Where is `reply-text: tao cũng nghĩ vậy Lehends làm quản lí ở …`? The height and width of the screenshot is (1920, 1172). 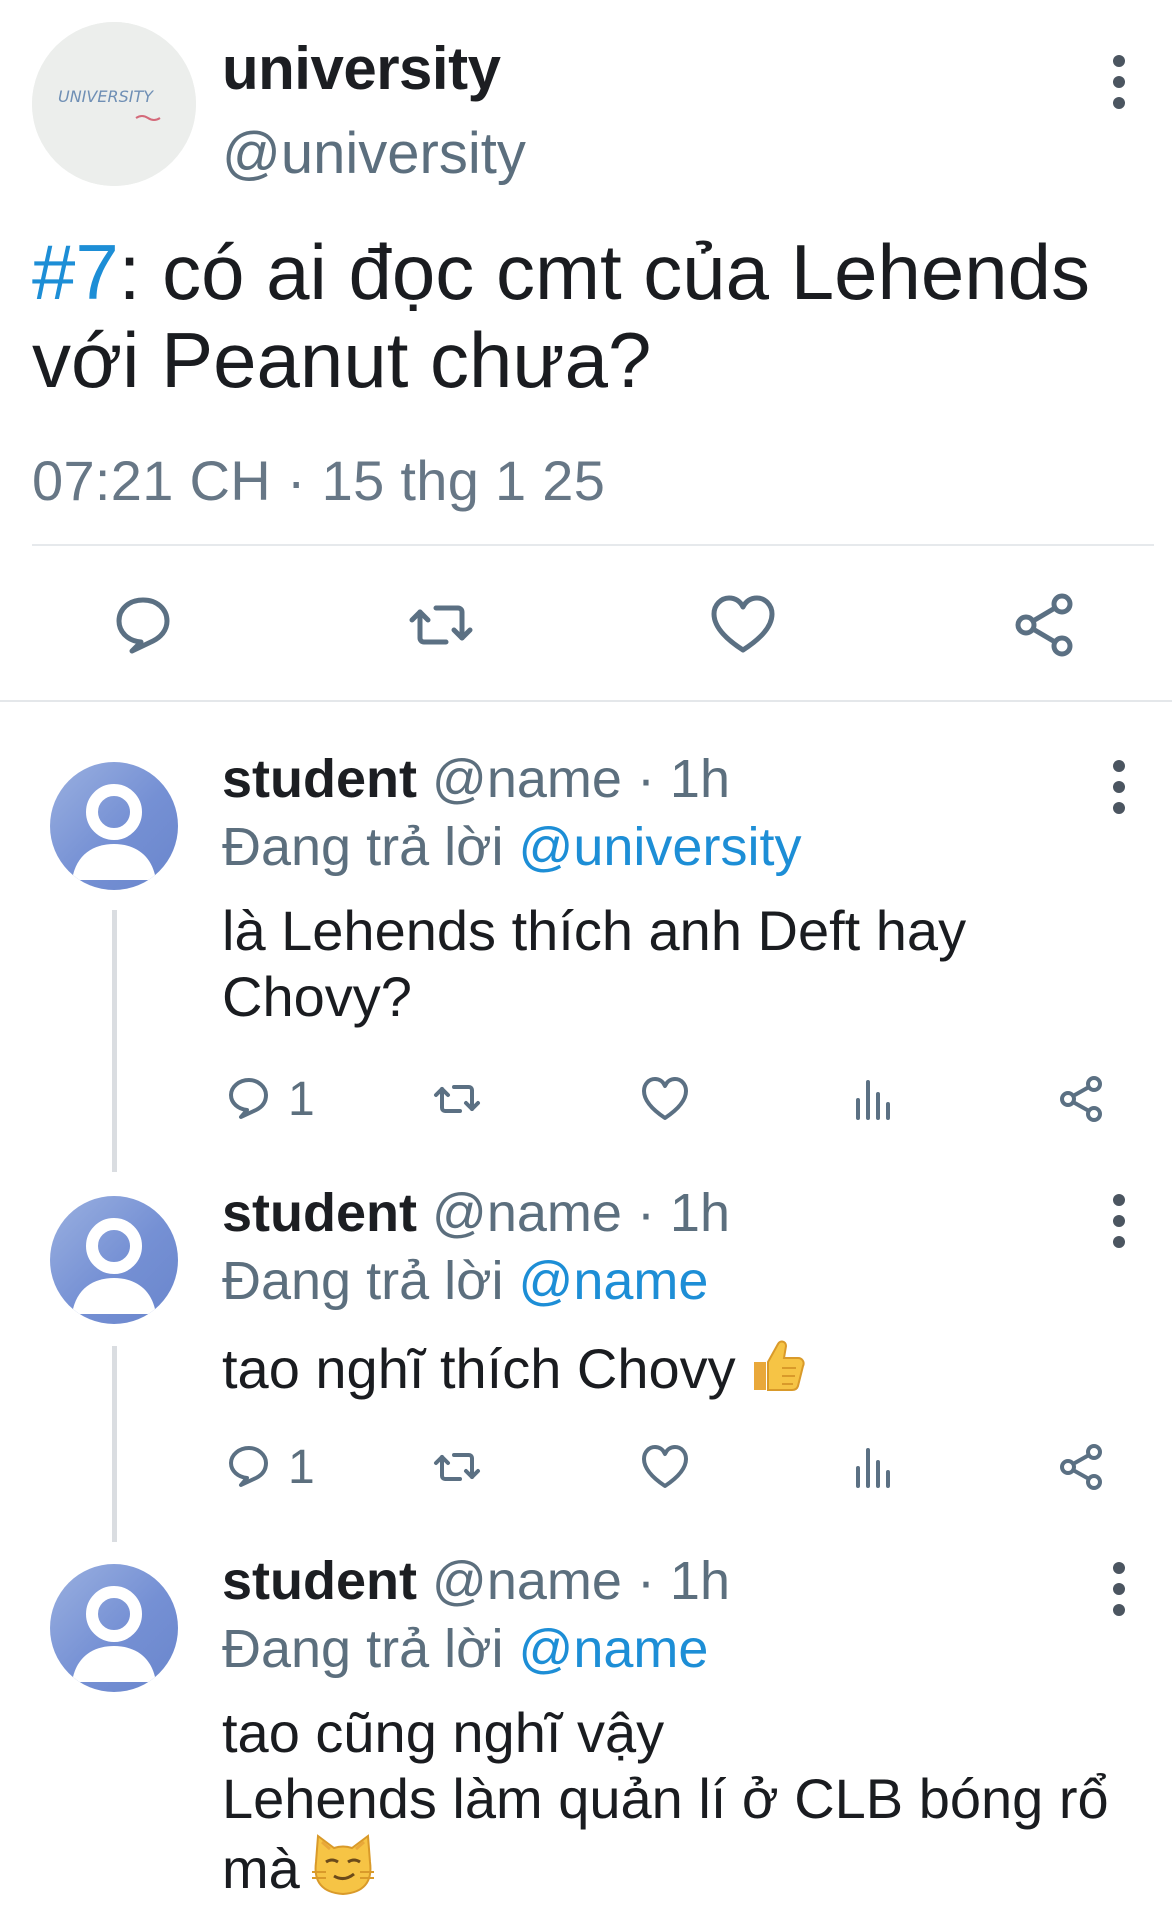 reply-text: tao cũng nghĩ vậy Lehends làm quản lí ở … is located at coordinates (682, 1801).